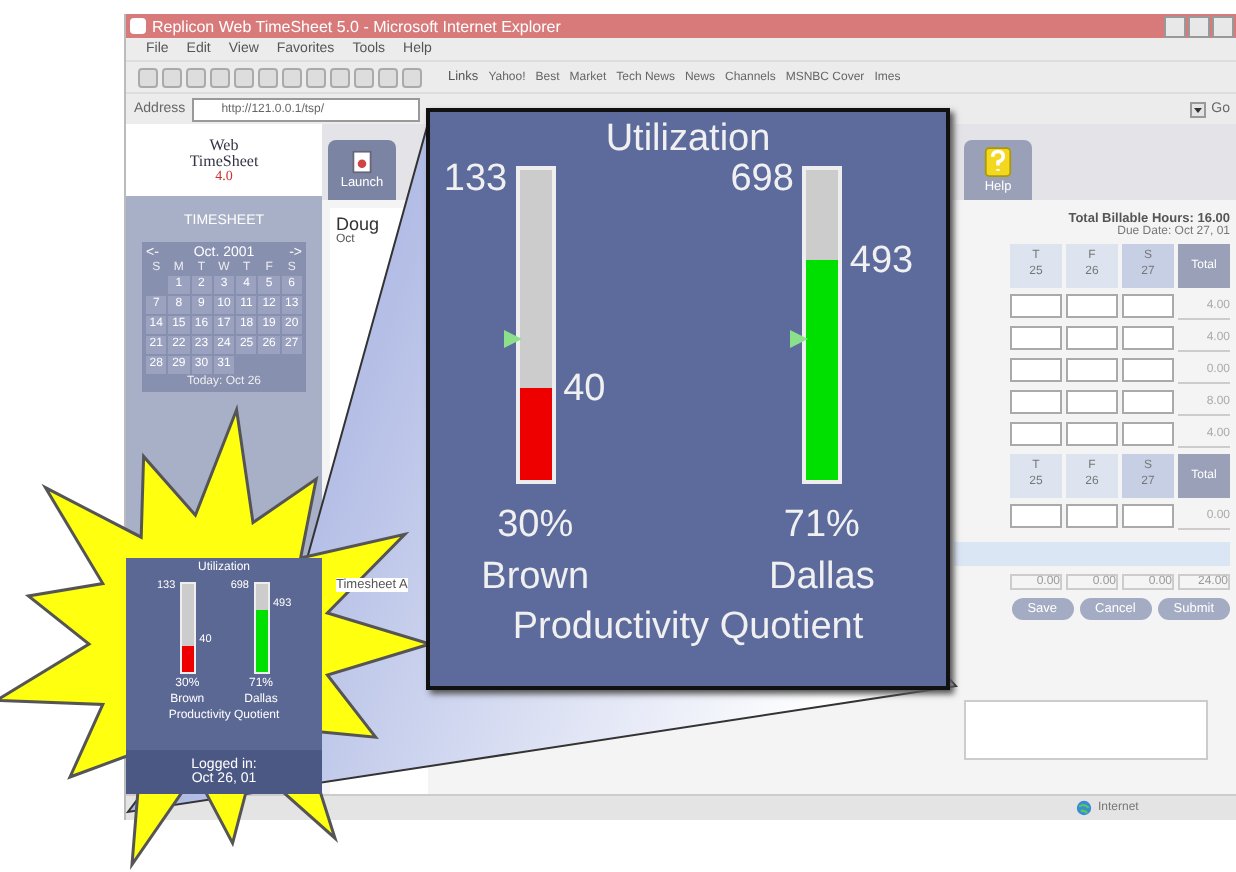 The height and width of the screenshot is (872, 1236). What do you see at coordinates (584, 389) in the screenshot?
I see `gauge-value: 40` at bounding box center [584, 389].